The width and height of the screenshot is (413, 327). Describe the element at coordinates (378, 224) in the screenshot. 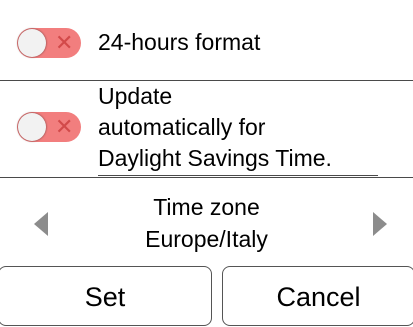

I see `chevron-right-icon` at that location.